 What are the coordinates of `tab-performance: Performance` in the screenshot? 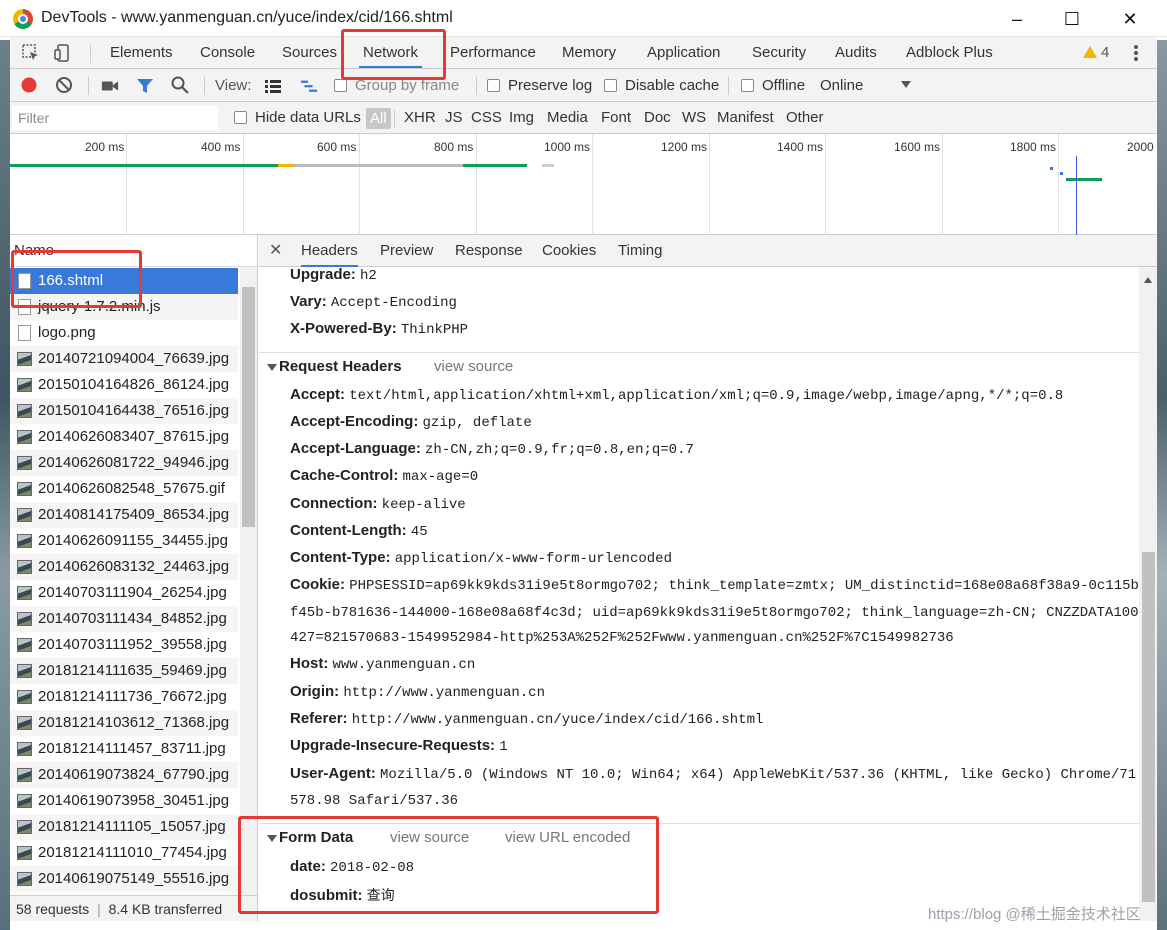 It's located at (493, 52).